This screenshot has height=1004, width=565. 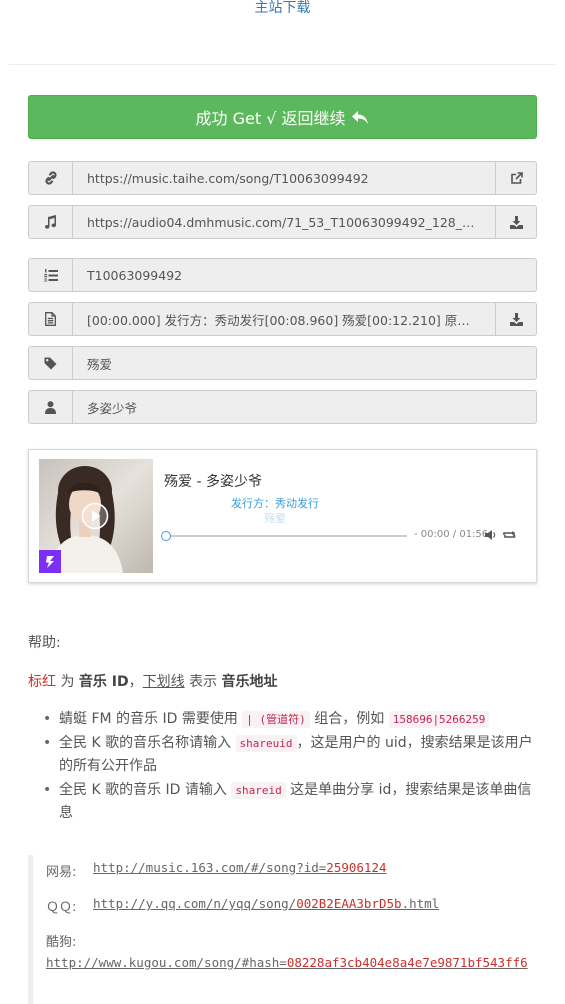 What do you see at coordinates (275, 518) in the screenshot?
I see `lyric-next-line: 殇爱` at bounding box center [275, 518].